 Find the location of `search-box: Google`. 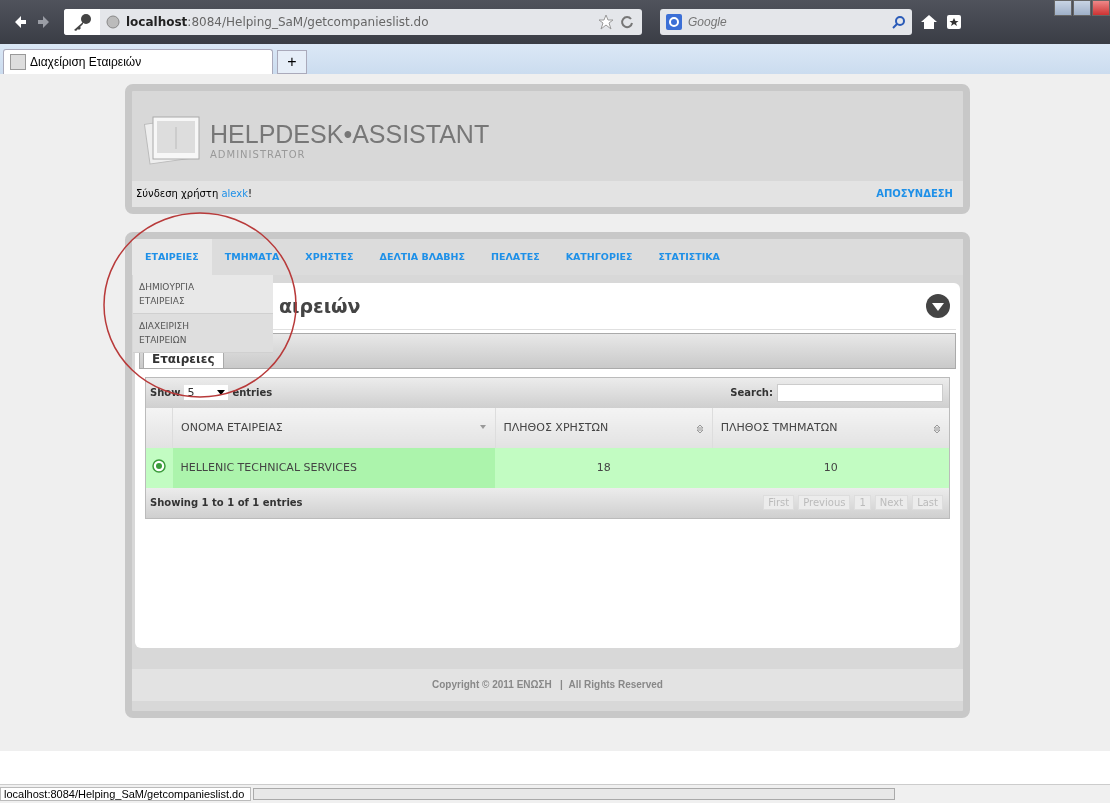

search-box: Google is located at coordinates (786, 21).